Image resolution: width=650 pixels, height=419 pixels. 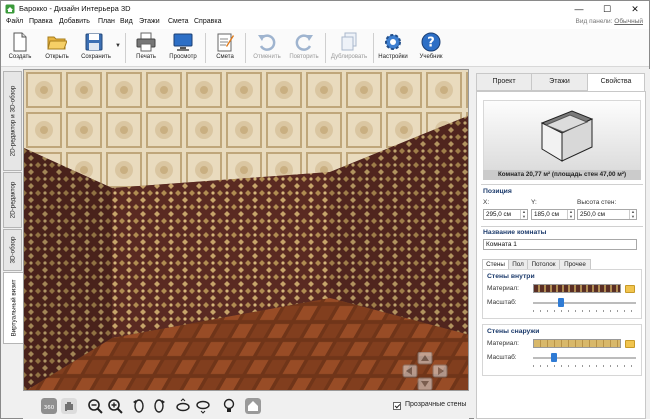 I want to click on save-dropdown-arrow: ▼, so click(x=118, y=48).